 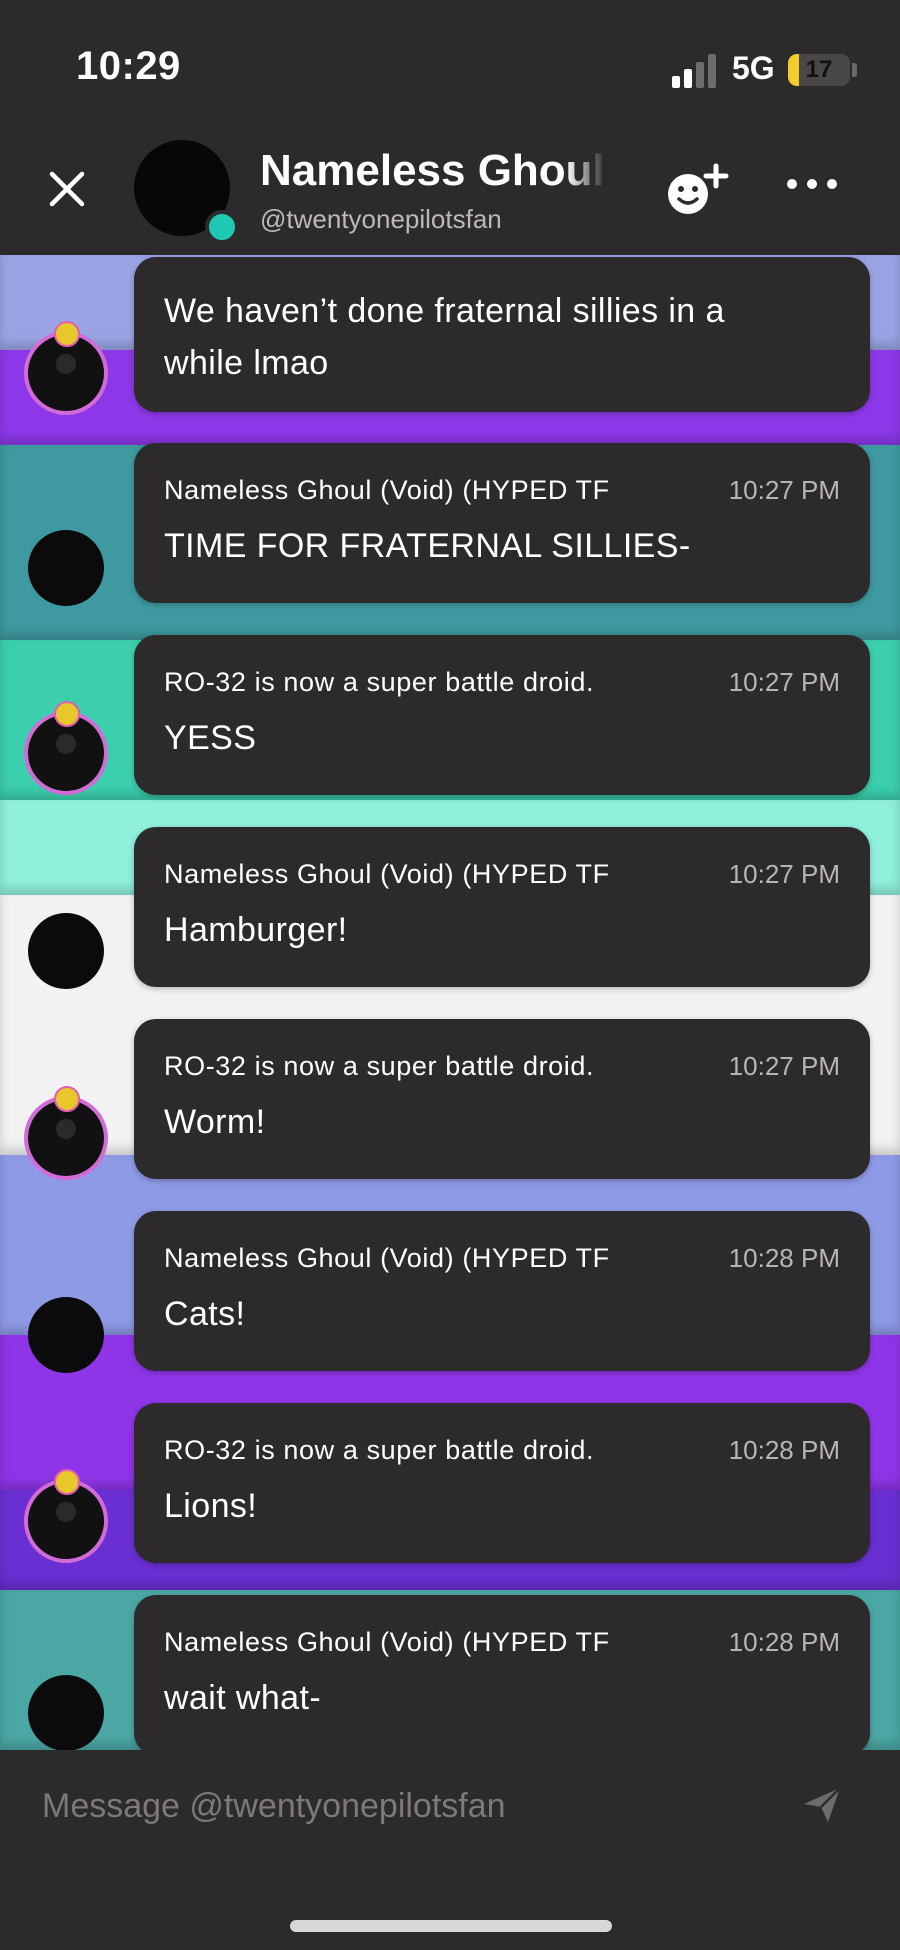 What do you see at coordinates (381, 219) in the screenshot?
I see `contact-handle: @twentyonepilotsfan` at bounding box center [381, 219].